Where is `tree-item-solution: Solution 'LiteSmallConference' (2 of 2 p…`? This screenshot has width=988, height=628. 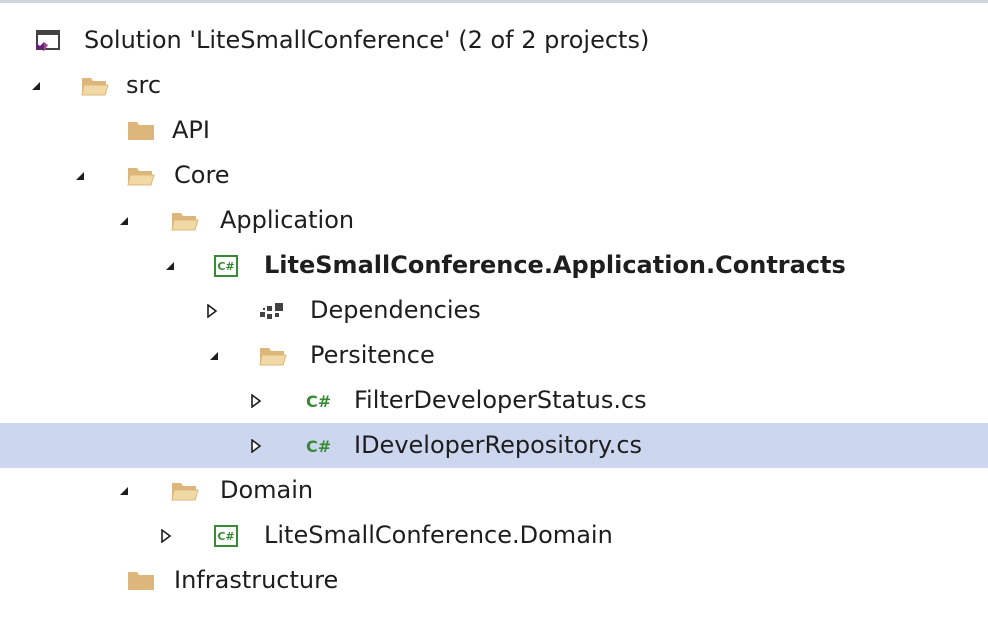 tree-item-solution: Solution 'LiteSmallConference' (2 of 2 p… is located at coordinates (494, 40).